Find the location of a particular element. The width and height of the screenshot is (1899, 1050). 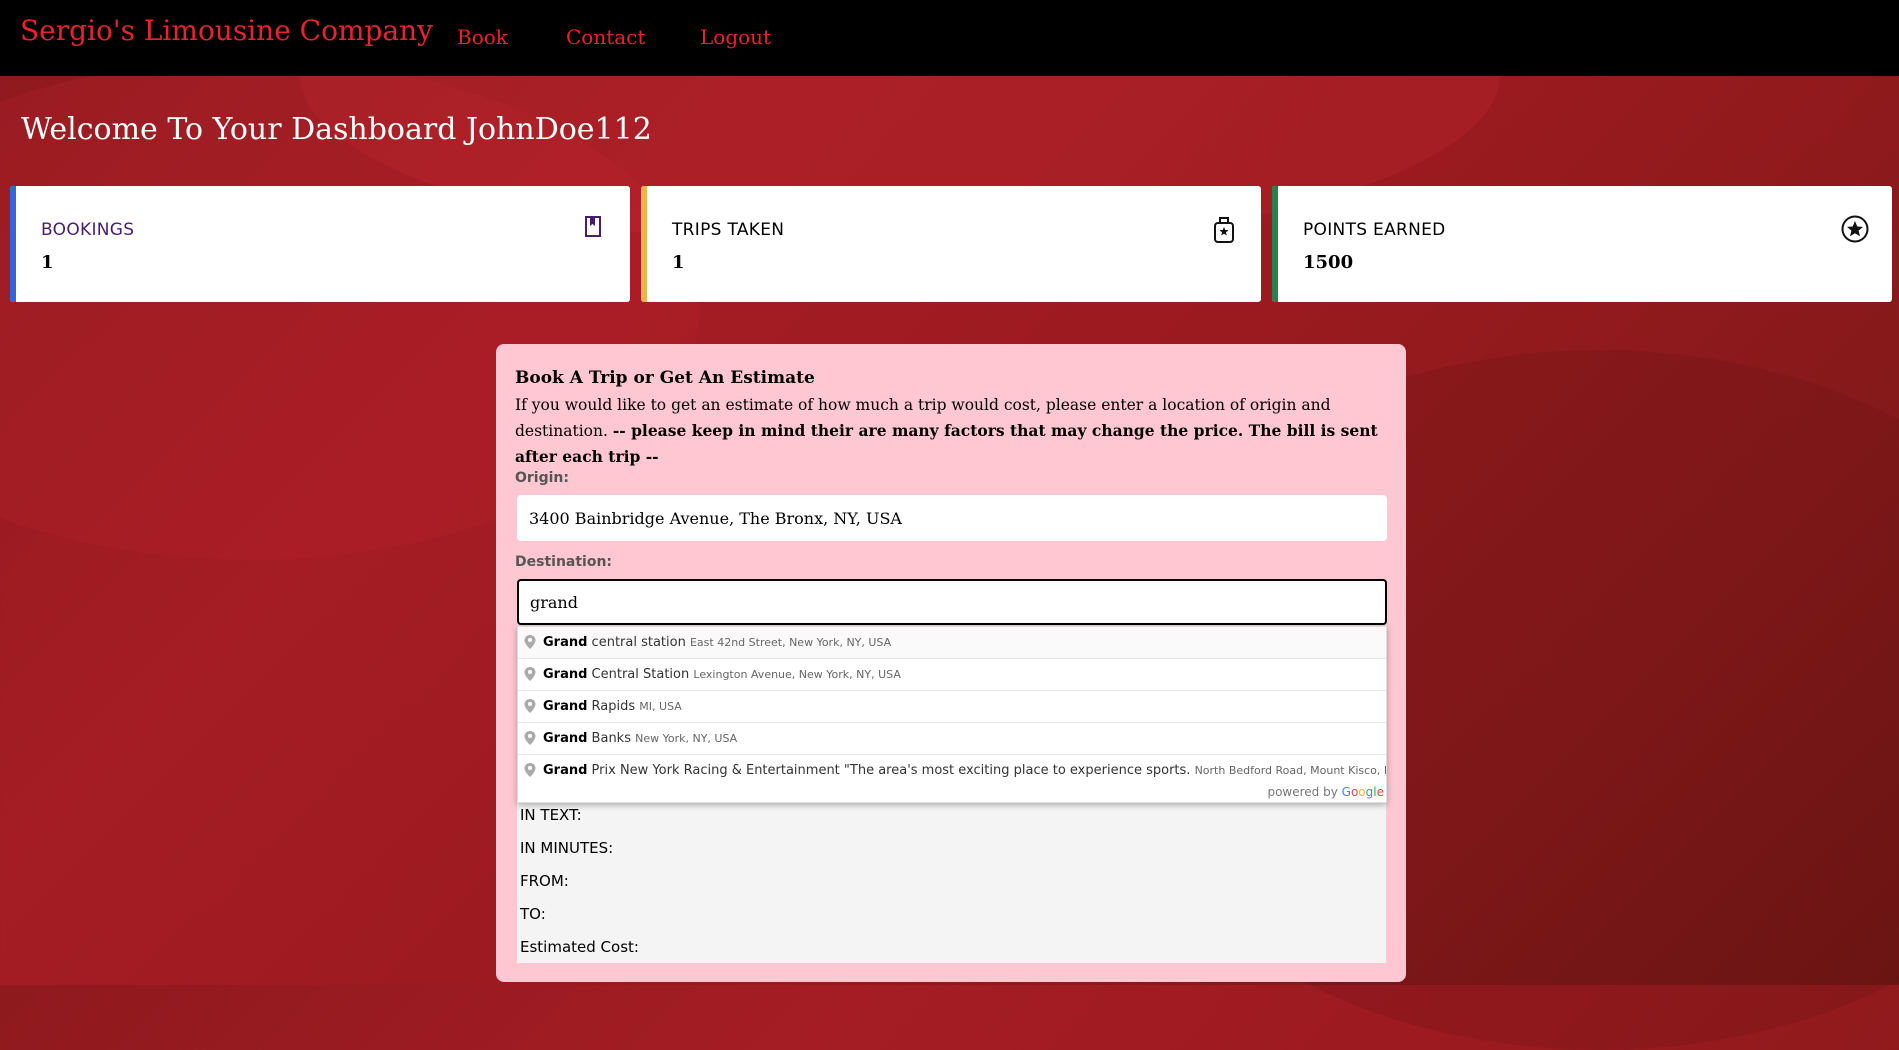

points-earned-label: POINTS EARNED is located at coordinates (1374, 230).